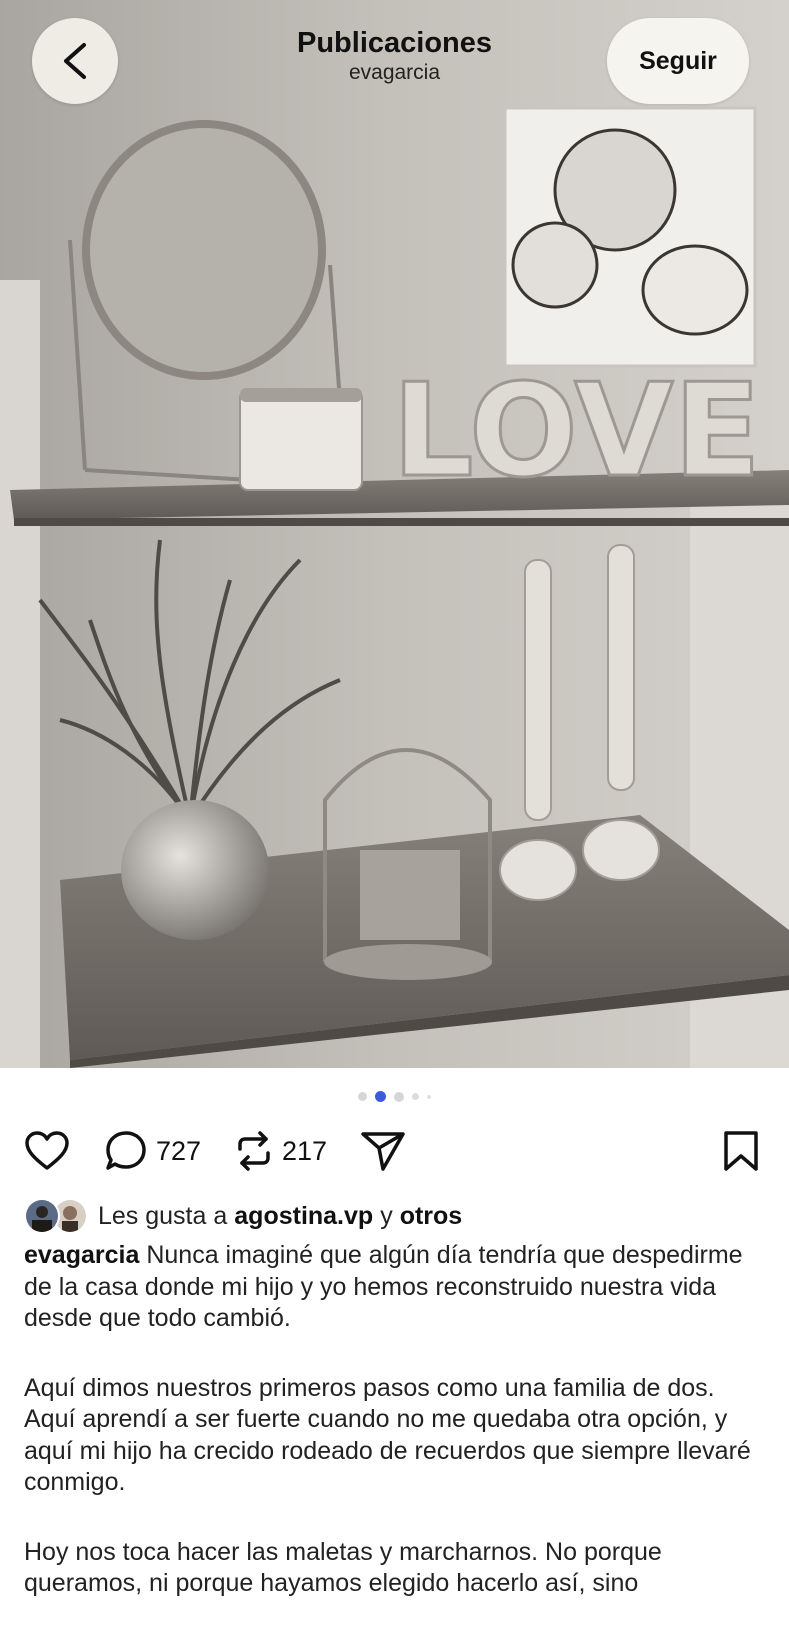  I want to click on likes-user-link: agostina.vp, so click(303, 1216).